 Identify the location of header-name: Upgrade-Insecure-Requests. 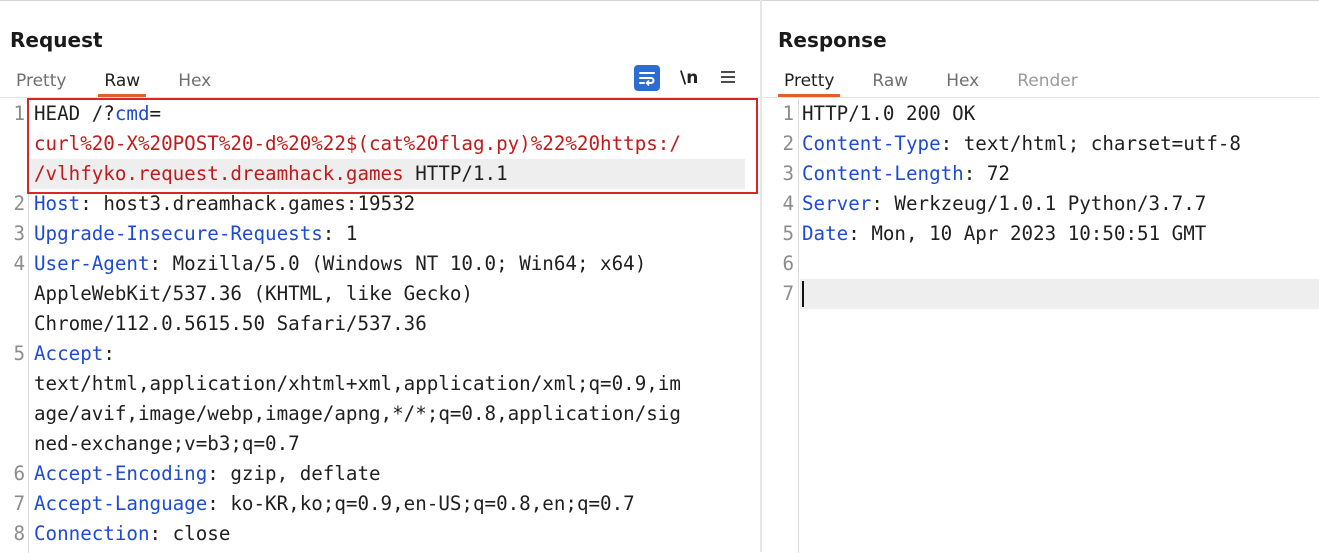
(178, 233).